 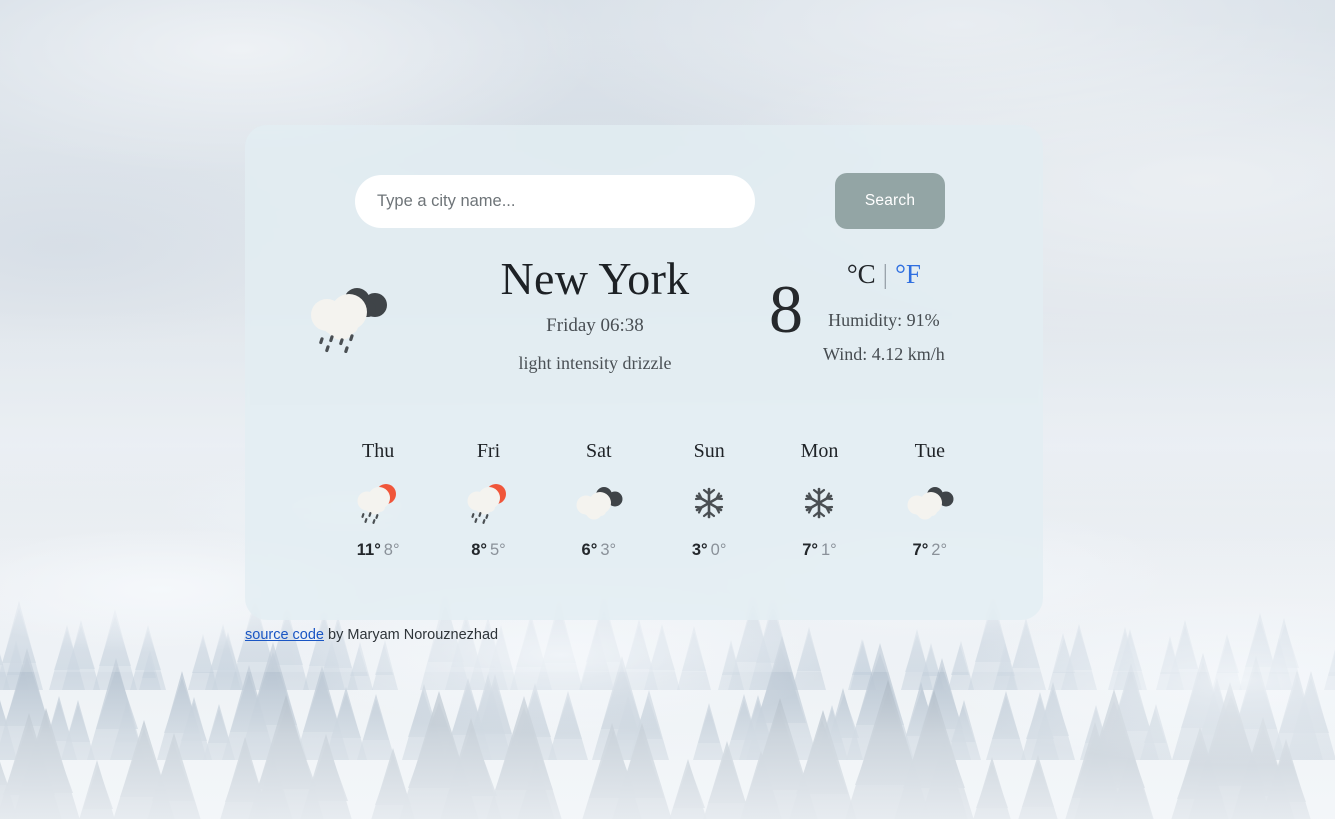 What do you see at coordinates (884, 354) in the screenshot?
I see `wind-value: Wind: 4.12 km/h` at bounding box center [884, 354].